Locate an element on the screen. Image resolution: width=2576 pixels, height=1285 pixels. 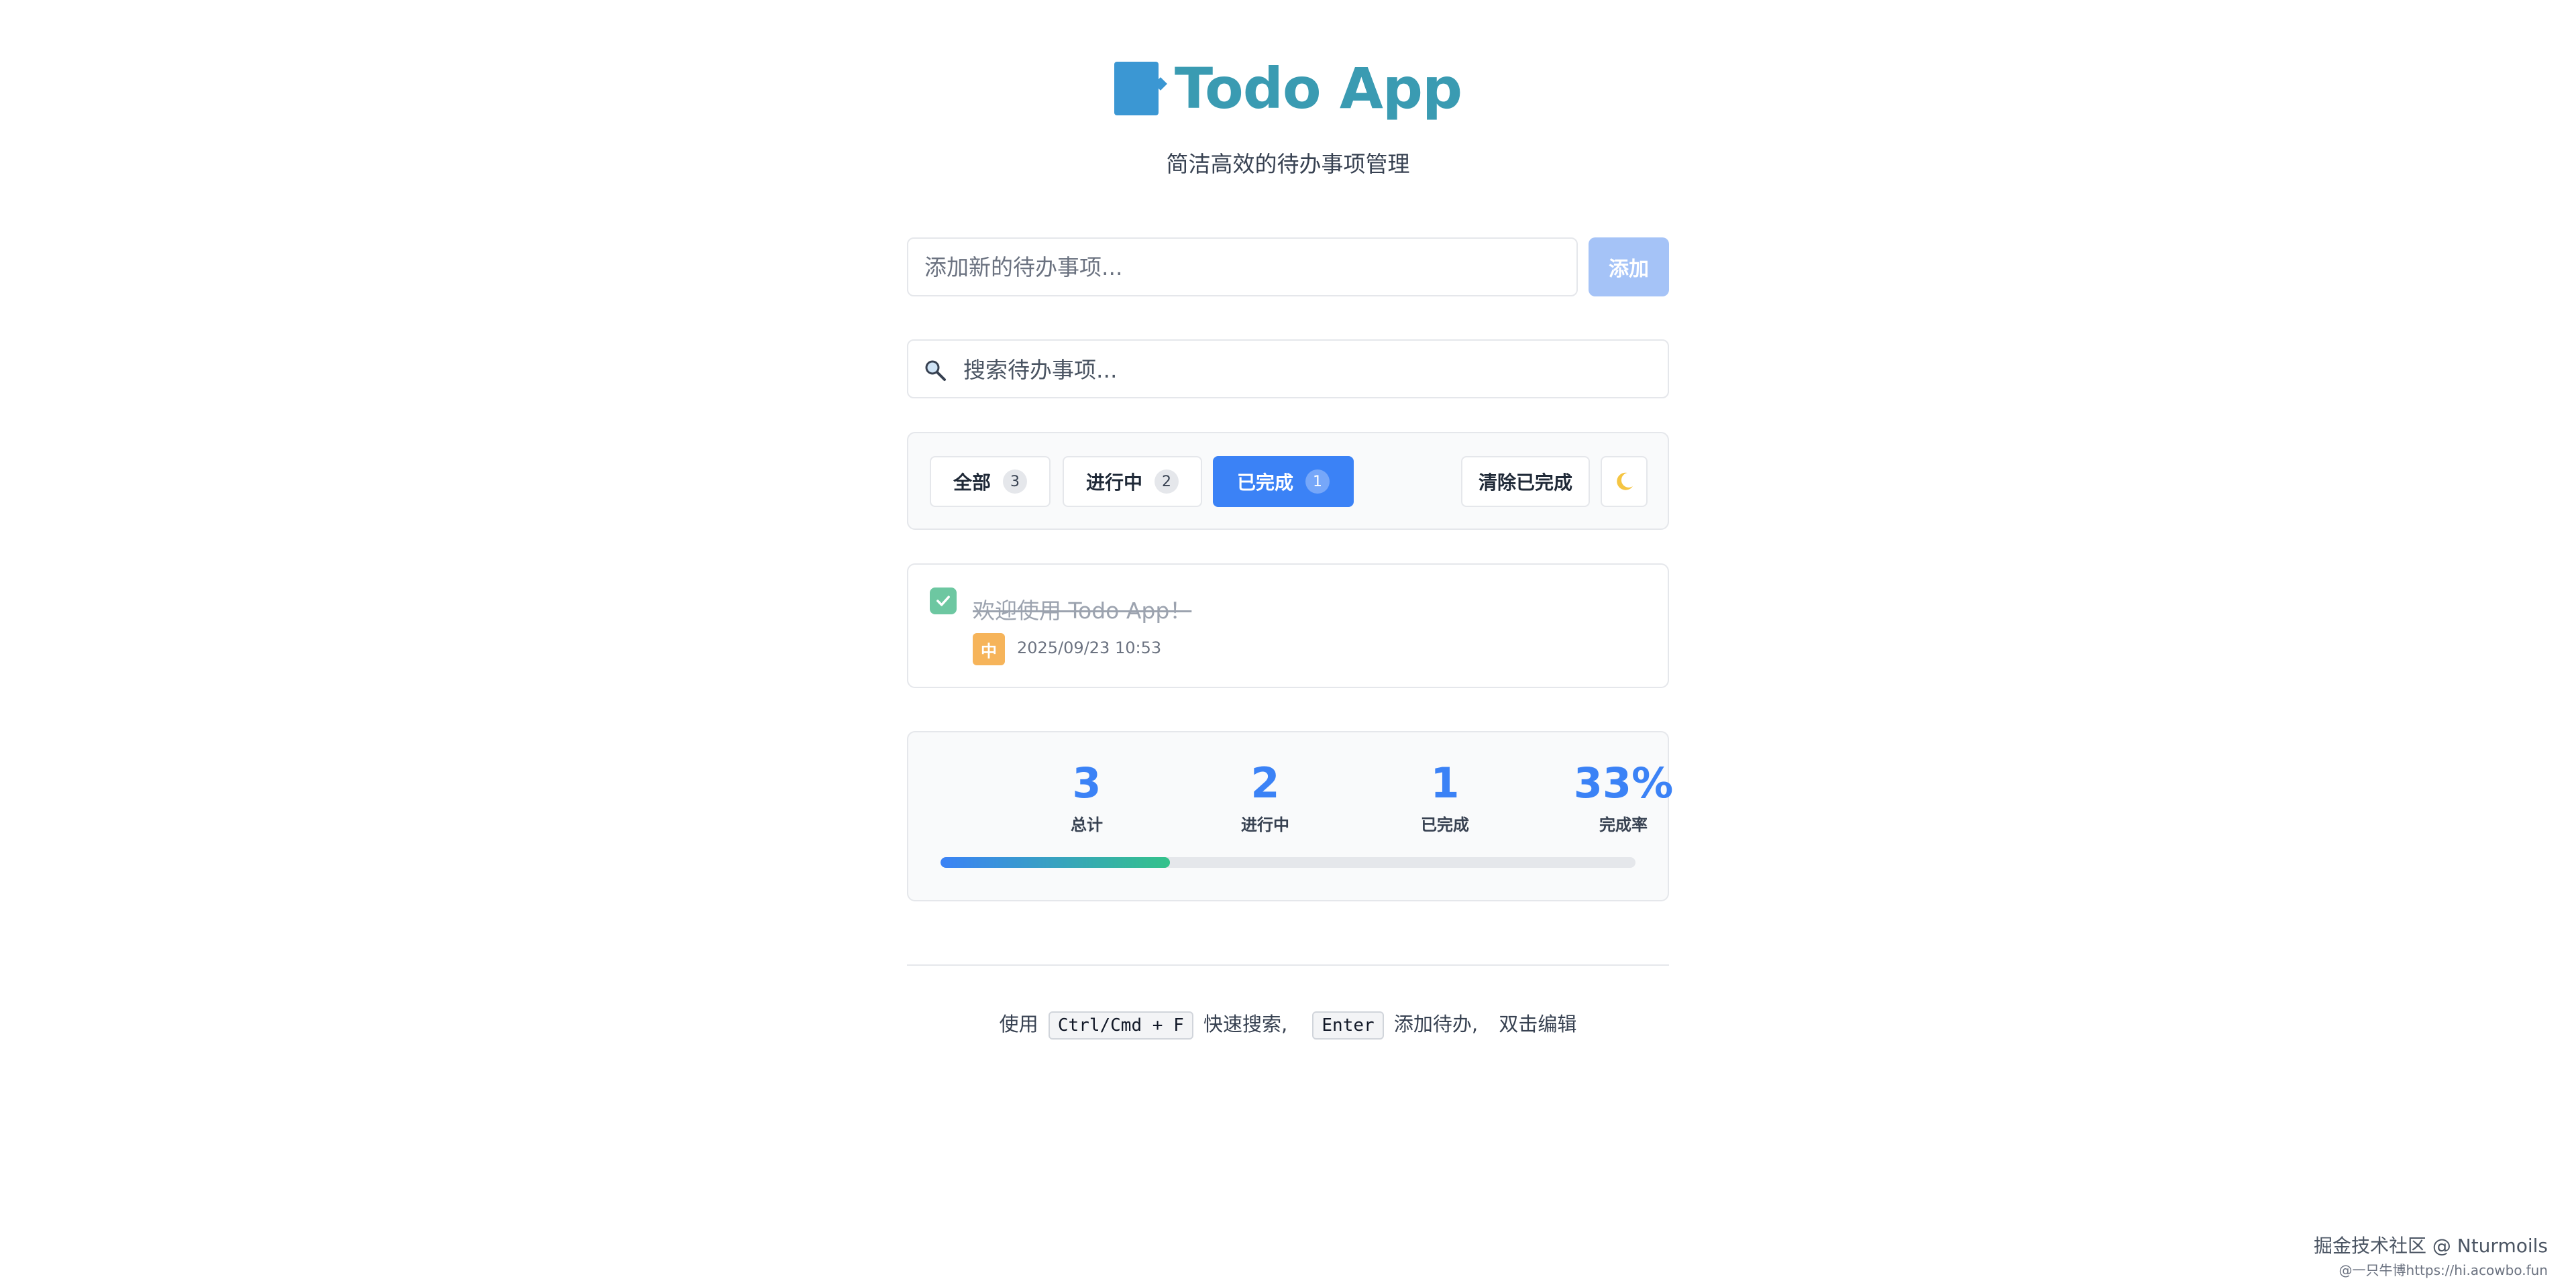
filter-all-button: 全部 3 is located at coordinates (990, 481).